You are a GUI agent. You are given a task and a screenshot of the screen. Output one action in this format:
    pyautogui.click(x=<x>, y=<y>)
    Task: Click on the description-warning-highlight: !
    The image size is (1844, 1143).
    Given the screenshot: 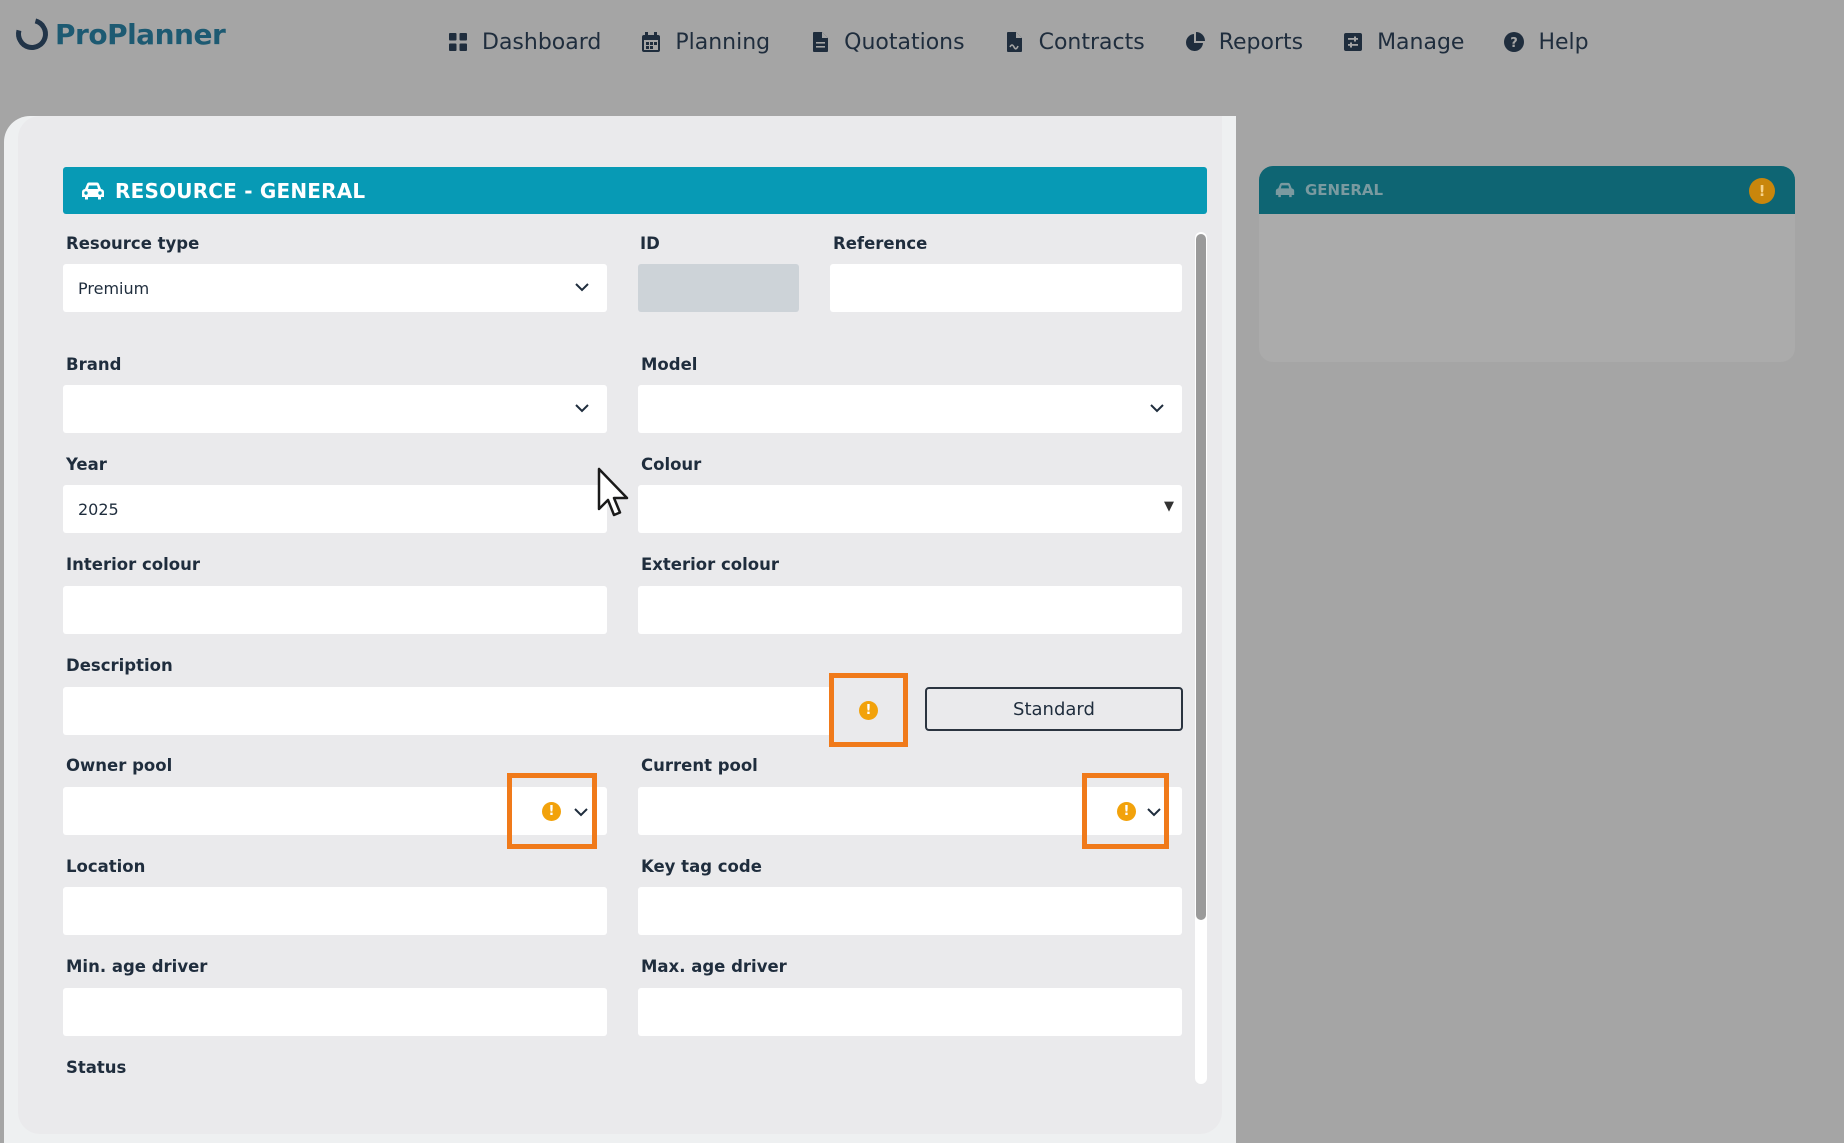 What is the action you would take?
    pyautogui.click(x=868, y=710)
    